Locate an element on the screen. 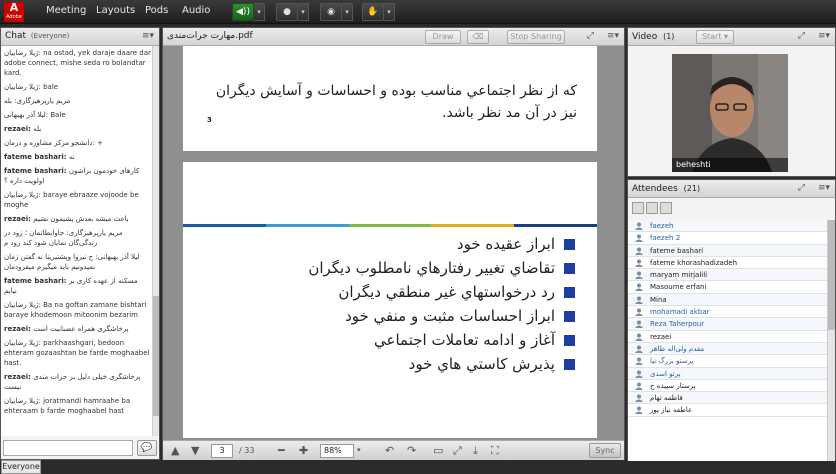  breakout-view-icon is located at coordinates (666, 208).